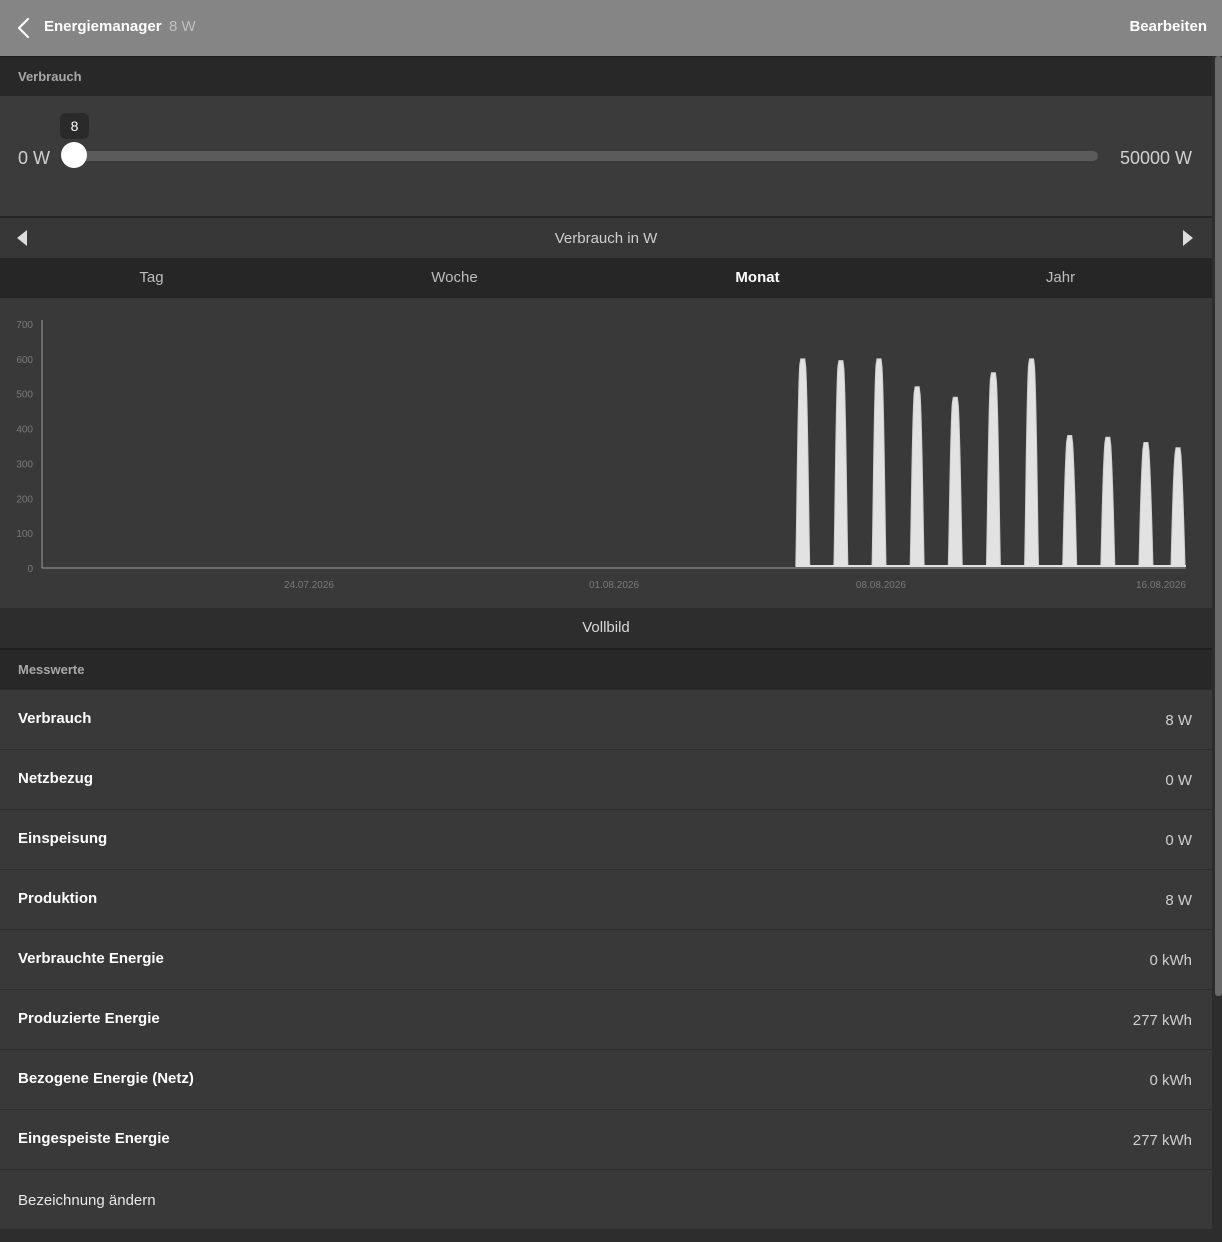  What do you see at coordinates (606, 1079) in the screenshot?
I see `measurement-row-imported-energy: Bezogene Energie (Netz) 0 kWh` at bounding box center [606, 1079].